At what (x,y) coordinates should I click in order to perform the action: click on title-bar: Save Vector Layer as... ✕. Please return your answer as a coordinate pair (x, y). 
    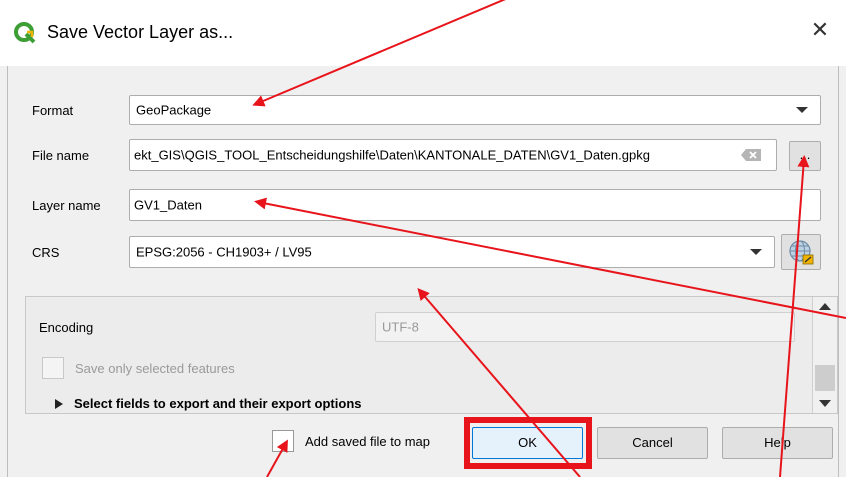
    Looking at the image, I should click on (423, 33).